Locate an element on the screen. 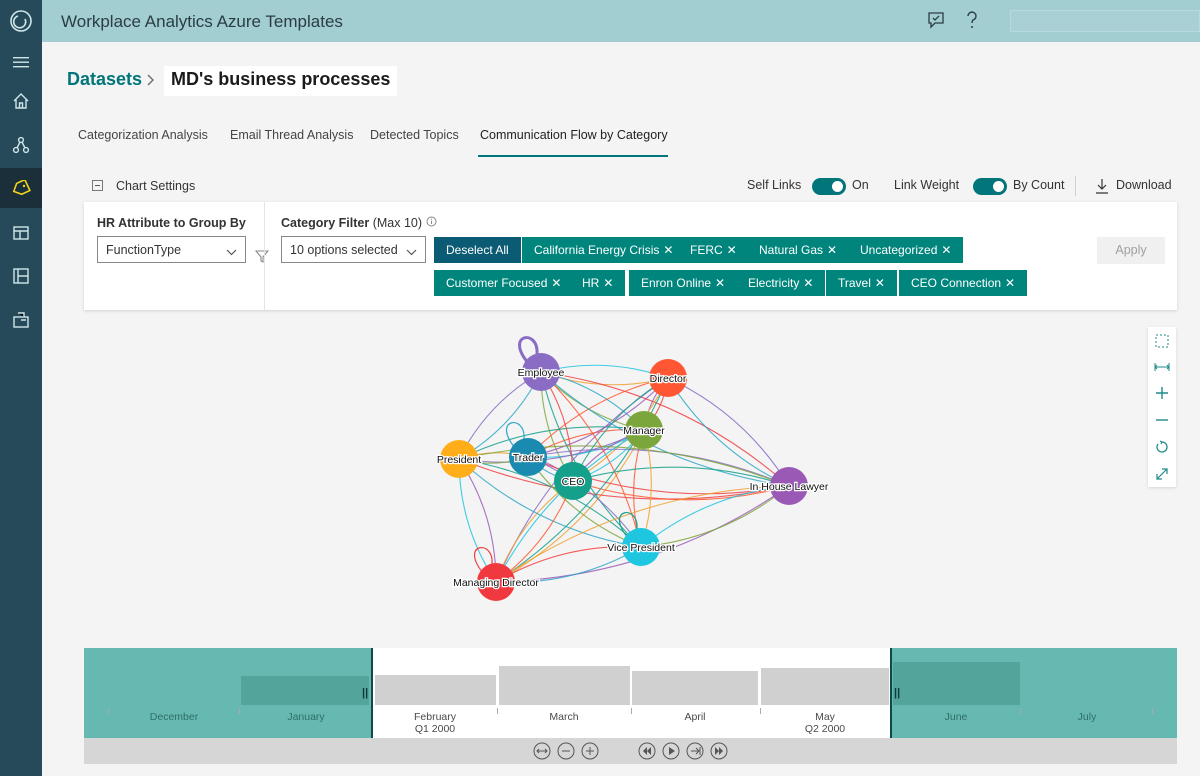  filter-icon is located at coordinates (262, 258).